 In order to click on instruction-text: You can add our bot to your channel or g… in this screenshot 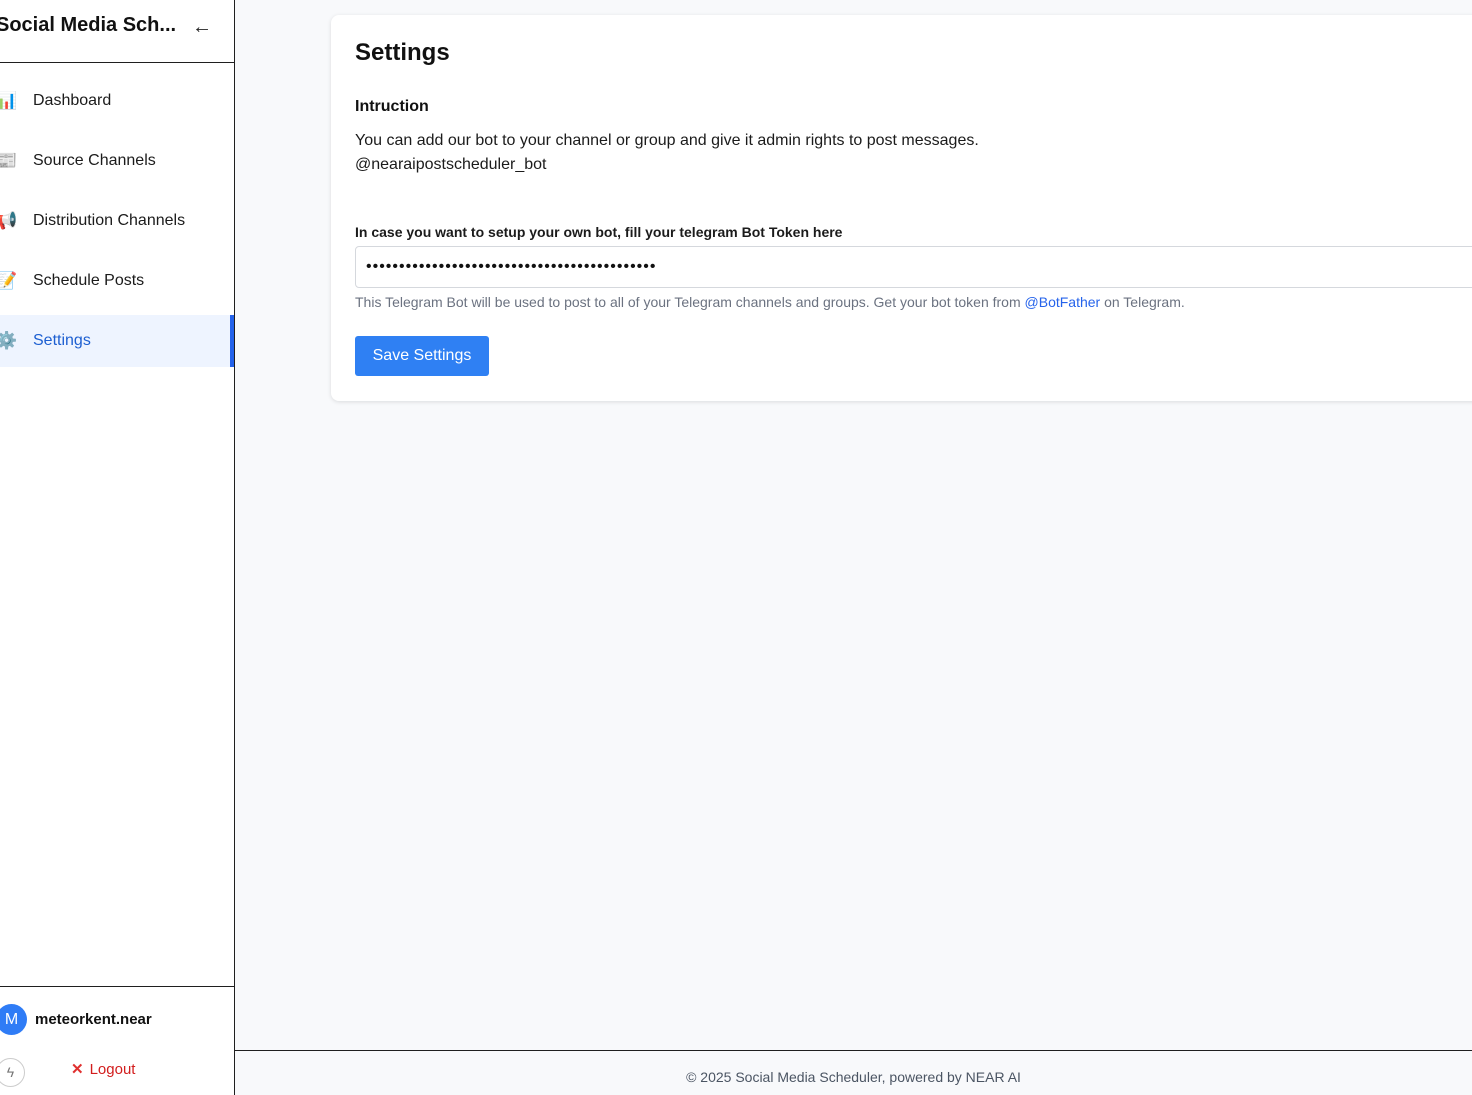, I will do `click(667, 140)`.